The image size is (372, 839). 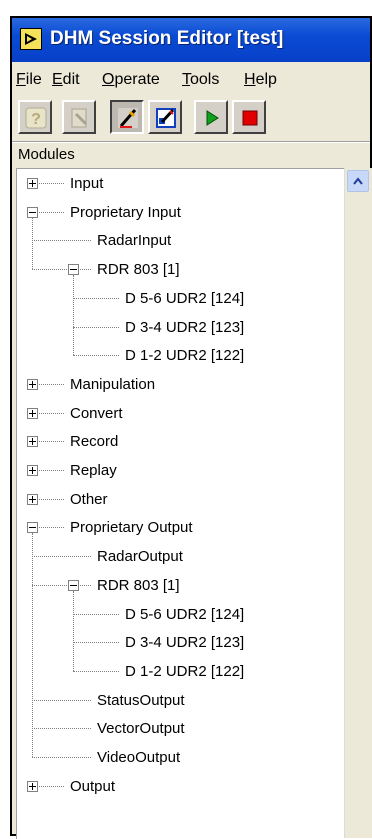 I want to click on tree-item: Manipulation, so click(x=180, y=384).